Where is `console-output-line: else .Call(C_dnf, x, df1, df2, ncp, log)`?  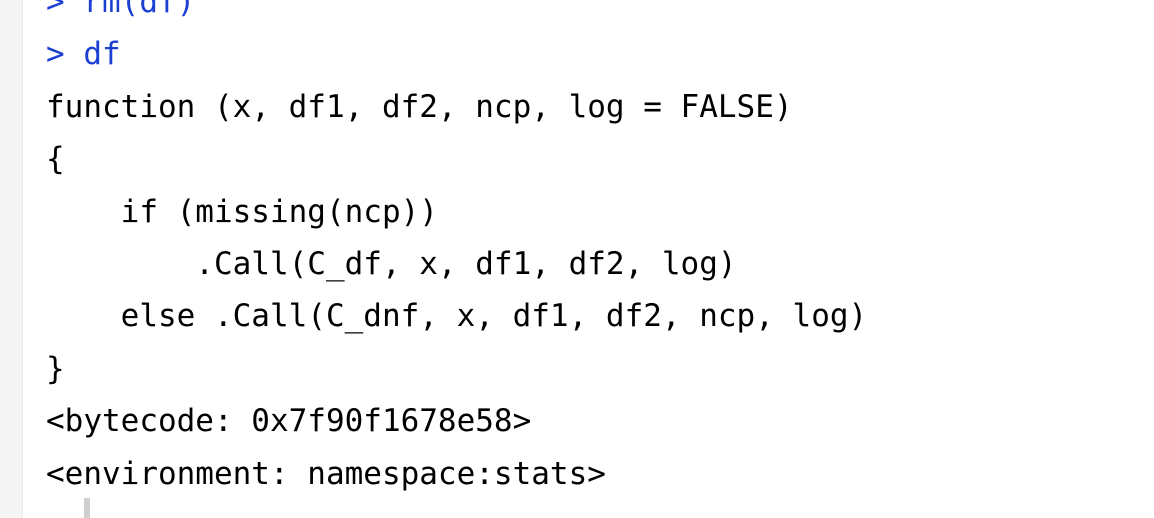 console-output-line: else .Call(C_dnf, x, df1, df2, ncp, log) is located at coordinates (457, 316).